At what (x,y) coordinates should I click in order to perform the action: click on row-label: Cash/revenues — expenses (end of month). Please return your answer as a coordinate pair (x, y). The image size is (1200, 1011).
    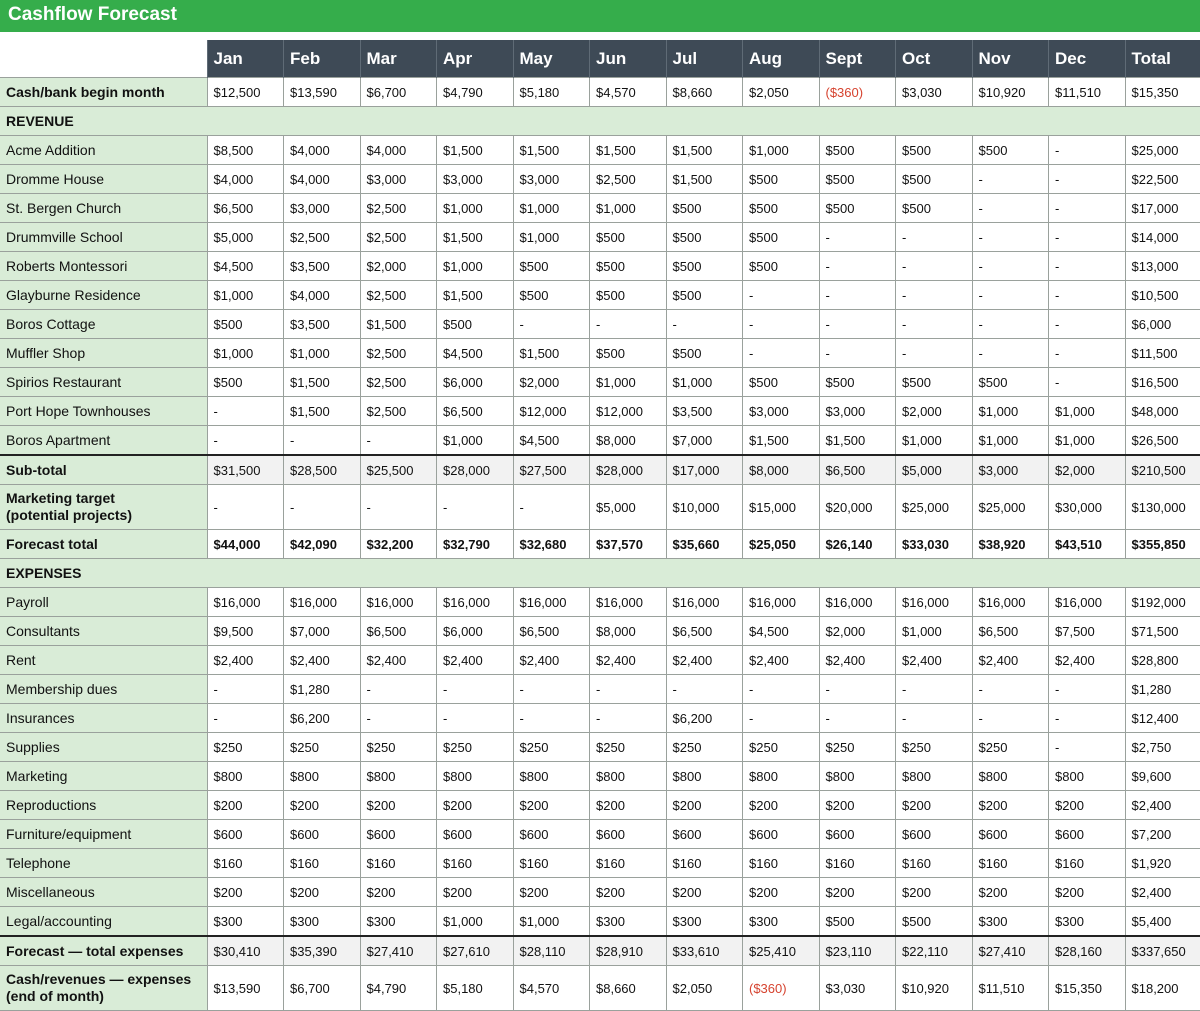
    Looking at the image, I should click on (104, 988).